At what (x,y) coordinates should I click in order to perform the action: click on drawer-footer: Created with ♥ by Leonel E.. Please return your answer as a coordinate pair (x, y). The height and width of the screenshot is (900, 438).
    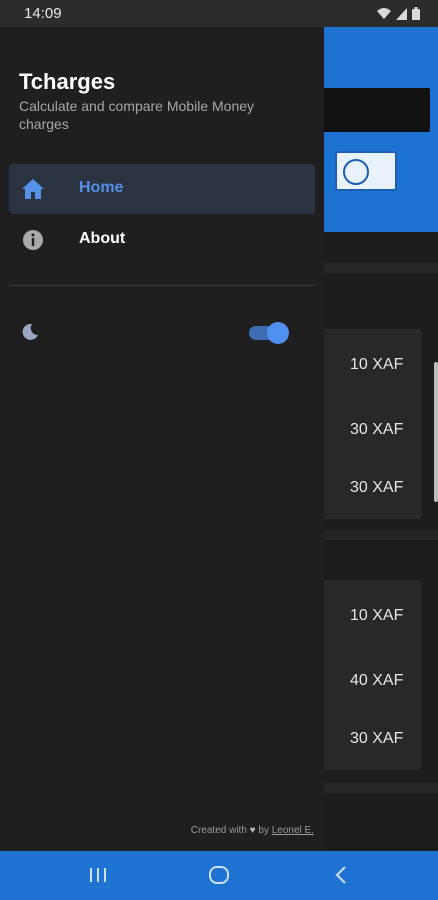
    Looking at the image, I should click on (157, 830).